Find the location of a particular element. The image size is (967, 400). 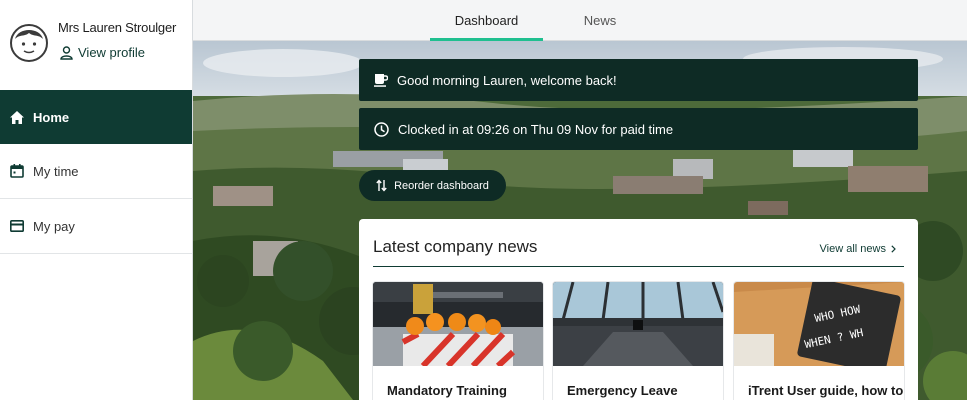

mandatory-training-image is located at coordinates (458, 324).